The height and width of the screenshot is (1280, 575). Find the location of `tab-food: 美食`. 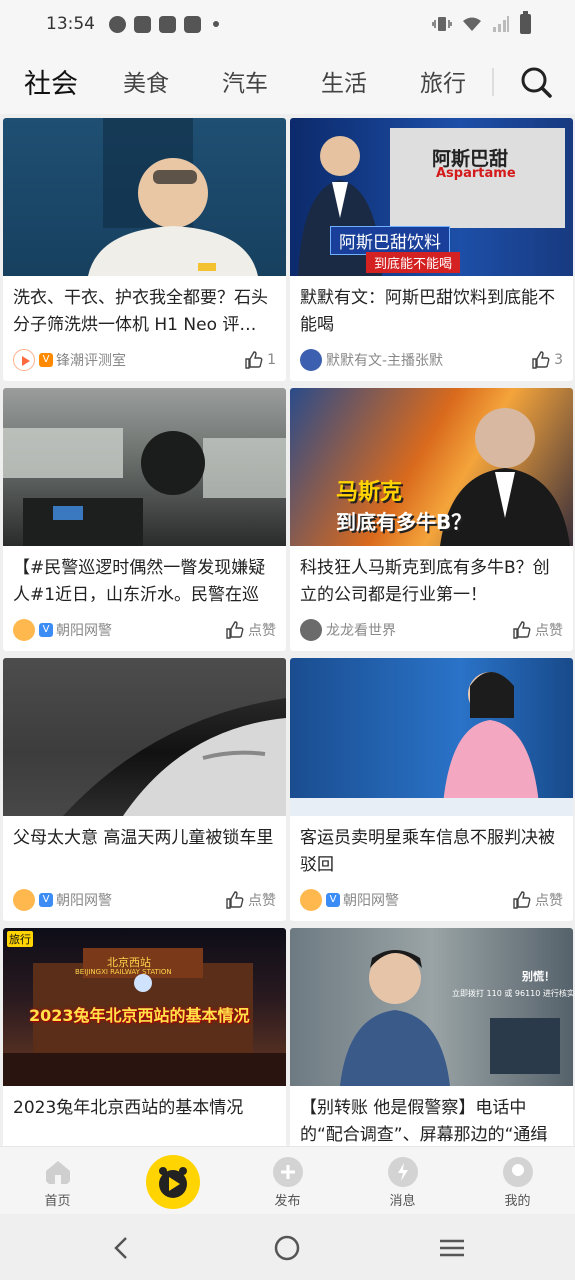

tab-food: 美食 is located at coordinates (168, 81).